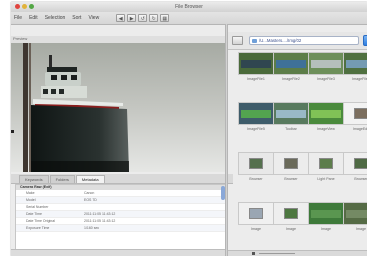 The image size is (367, 256). I want to click on metadata-row: Date Time Original 2011:11:05 11:43:12, so click(121, 221).